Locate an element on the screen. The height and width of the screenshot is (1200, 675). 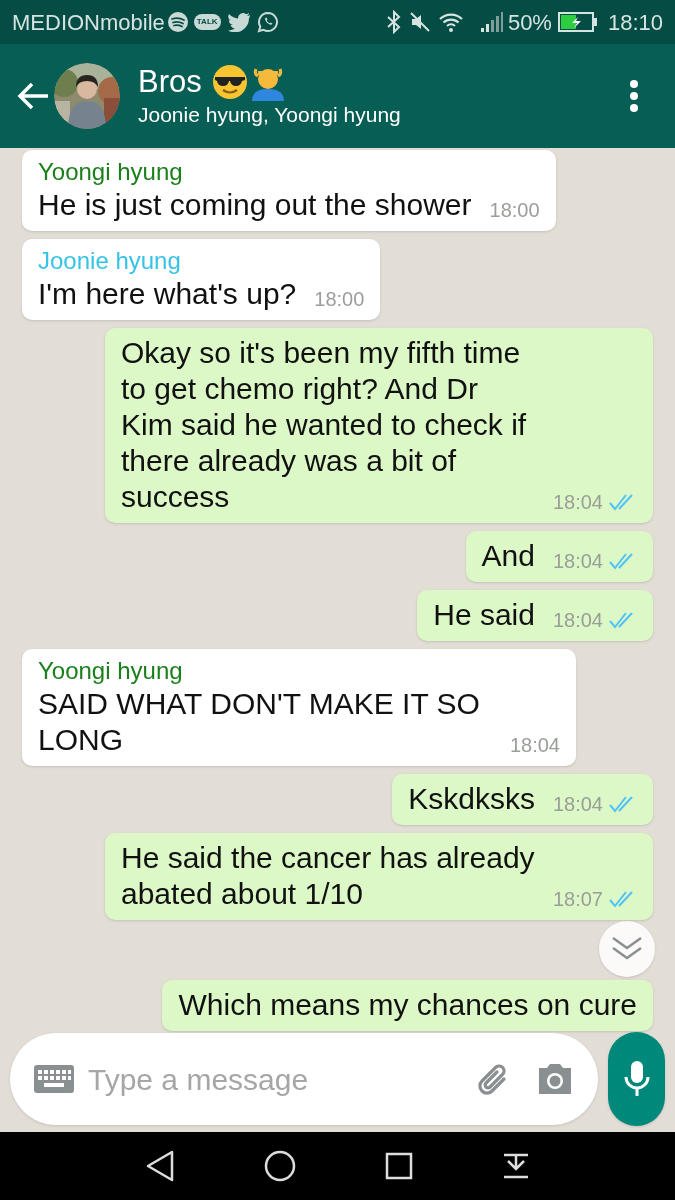
message-text: He said is located at coordinates (484, 615).